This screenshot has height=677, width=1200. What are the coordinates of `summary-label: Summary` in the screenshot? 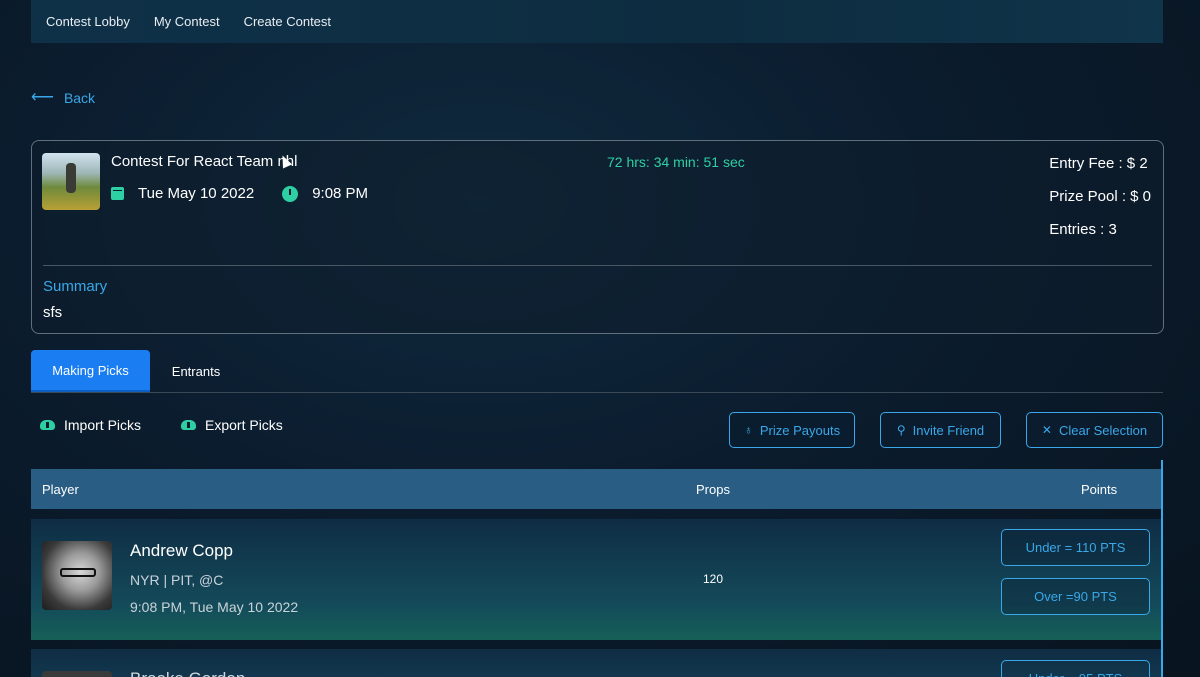 It's located at (75, 286).